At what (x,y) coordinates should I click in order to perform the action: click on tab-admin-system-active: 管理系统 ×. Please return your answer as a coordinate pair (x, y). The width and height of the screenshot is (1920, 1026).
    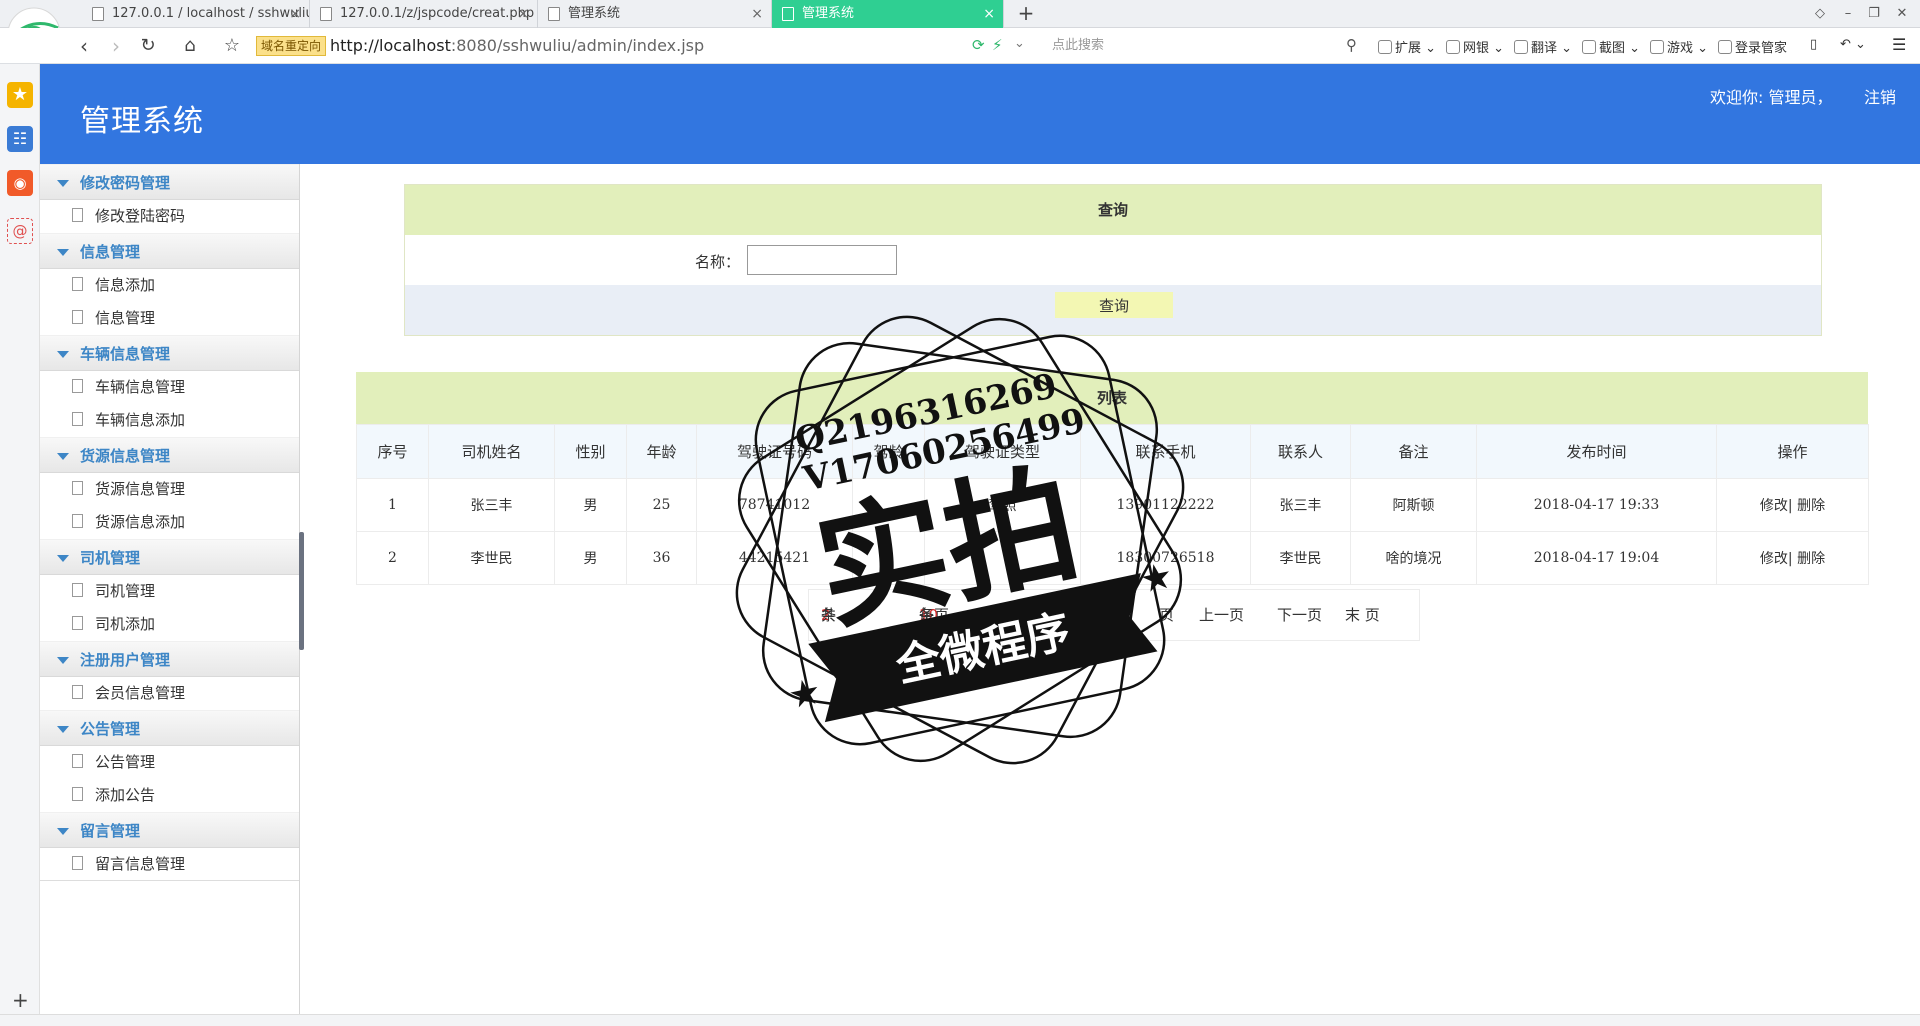
    Looking at the image, I should click on (888, 14).